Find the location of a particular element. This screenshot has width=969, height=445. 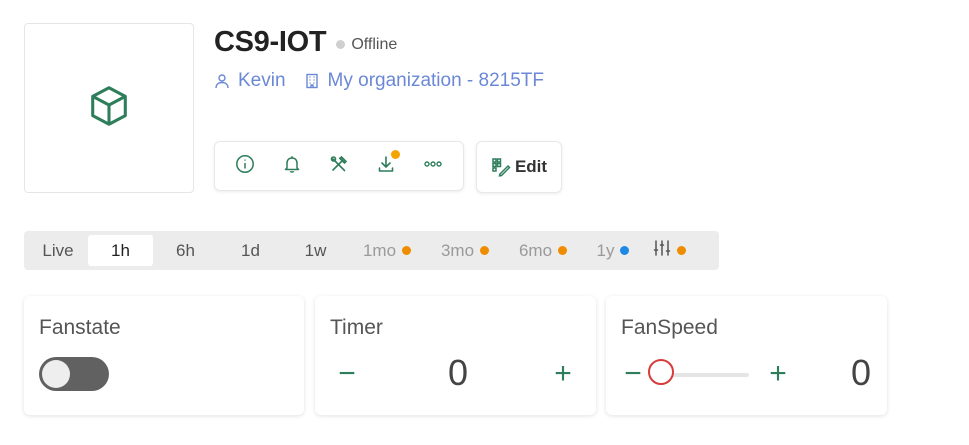

organization-link: My organization - 8215TF is located at coordinates (436, 81).